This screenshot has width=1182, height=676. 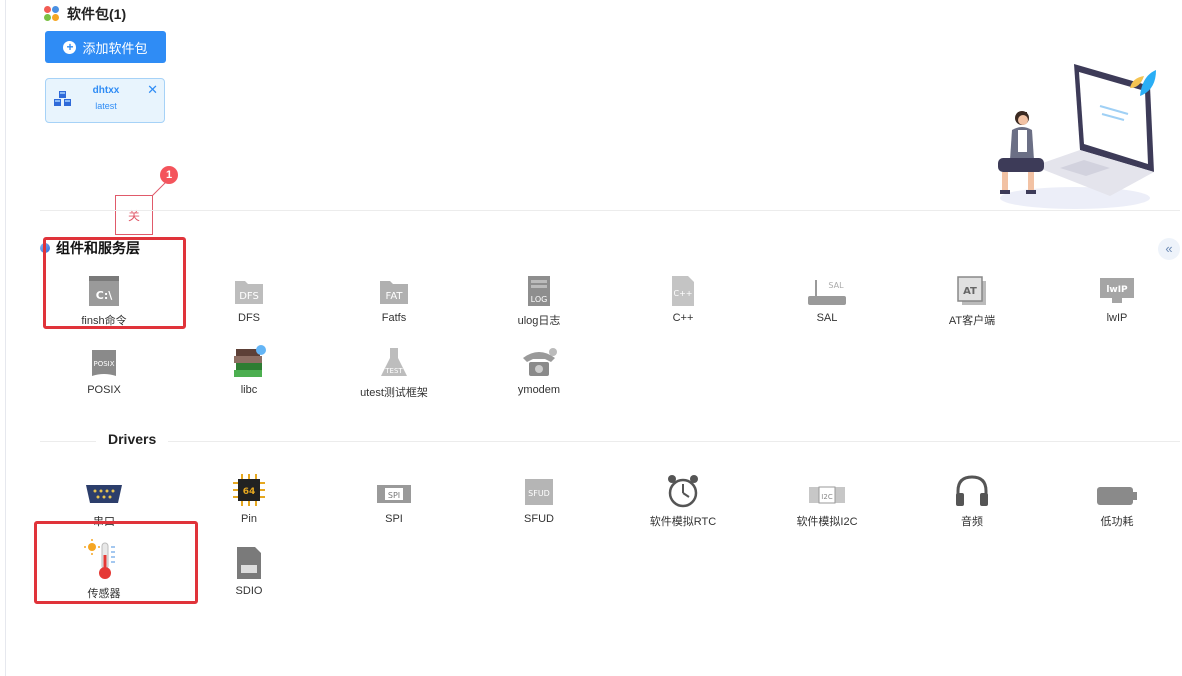 I want to click on posix-icon: POSIX, so click(x=104, y=360).